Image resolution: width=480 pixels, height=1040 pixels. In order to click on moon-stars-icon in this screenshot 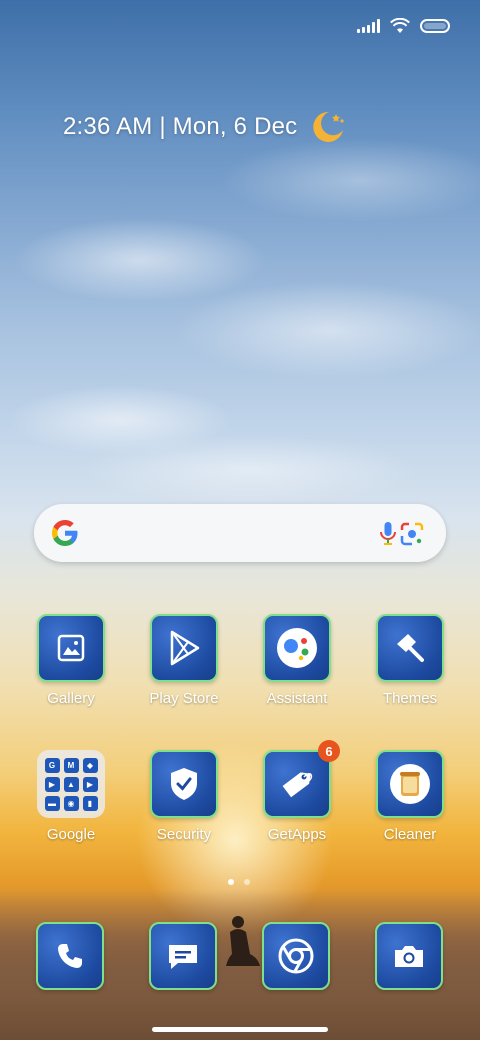, I will do `click(328, 126)`.